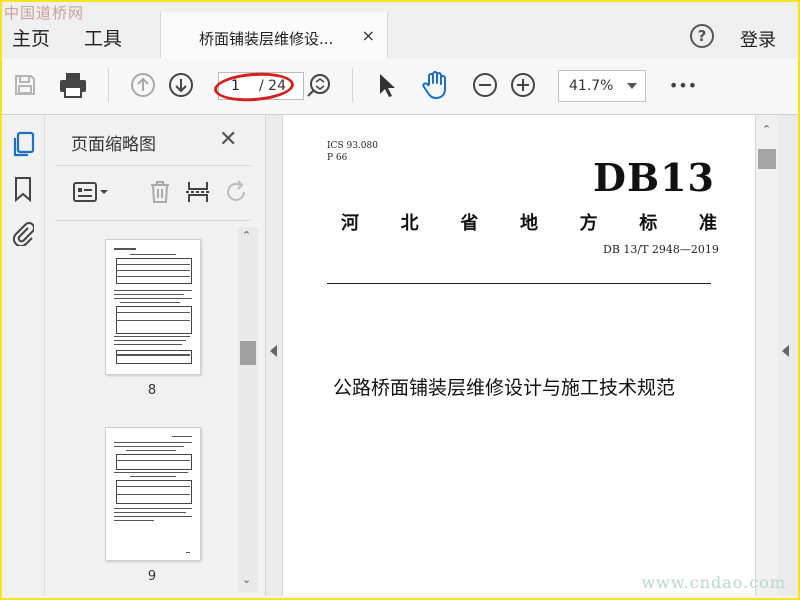 The width and height of the screenshot is (800, 600). I want to click on std-char: 准, so click(707, 223).